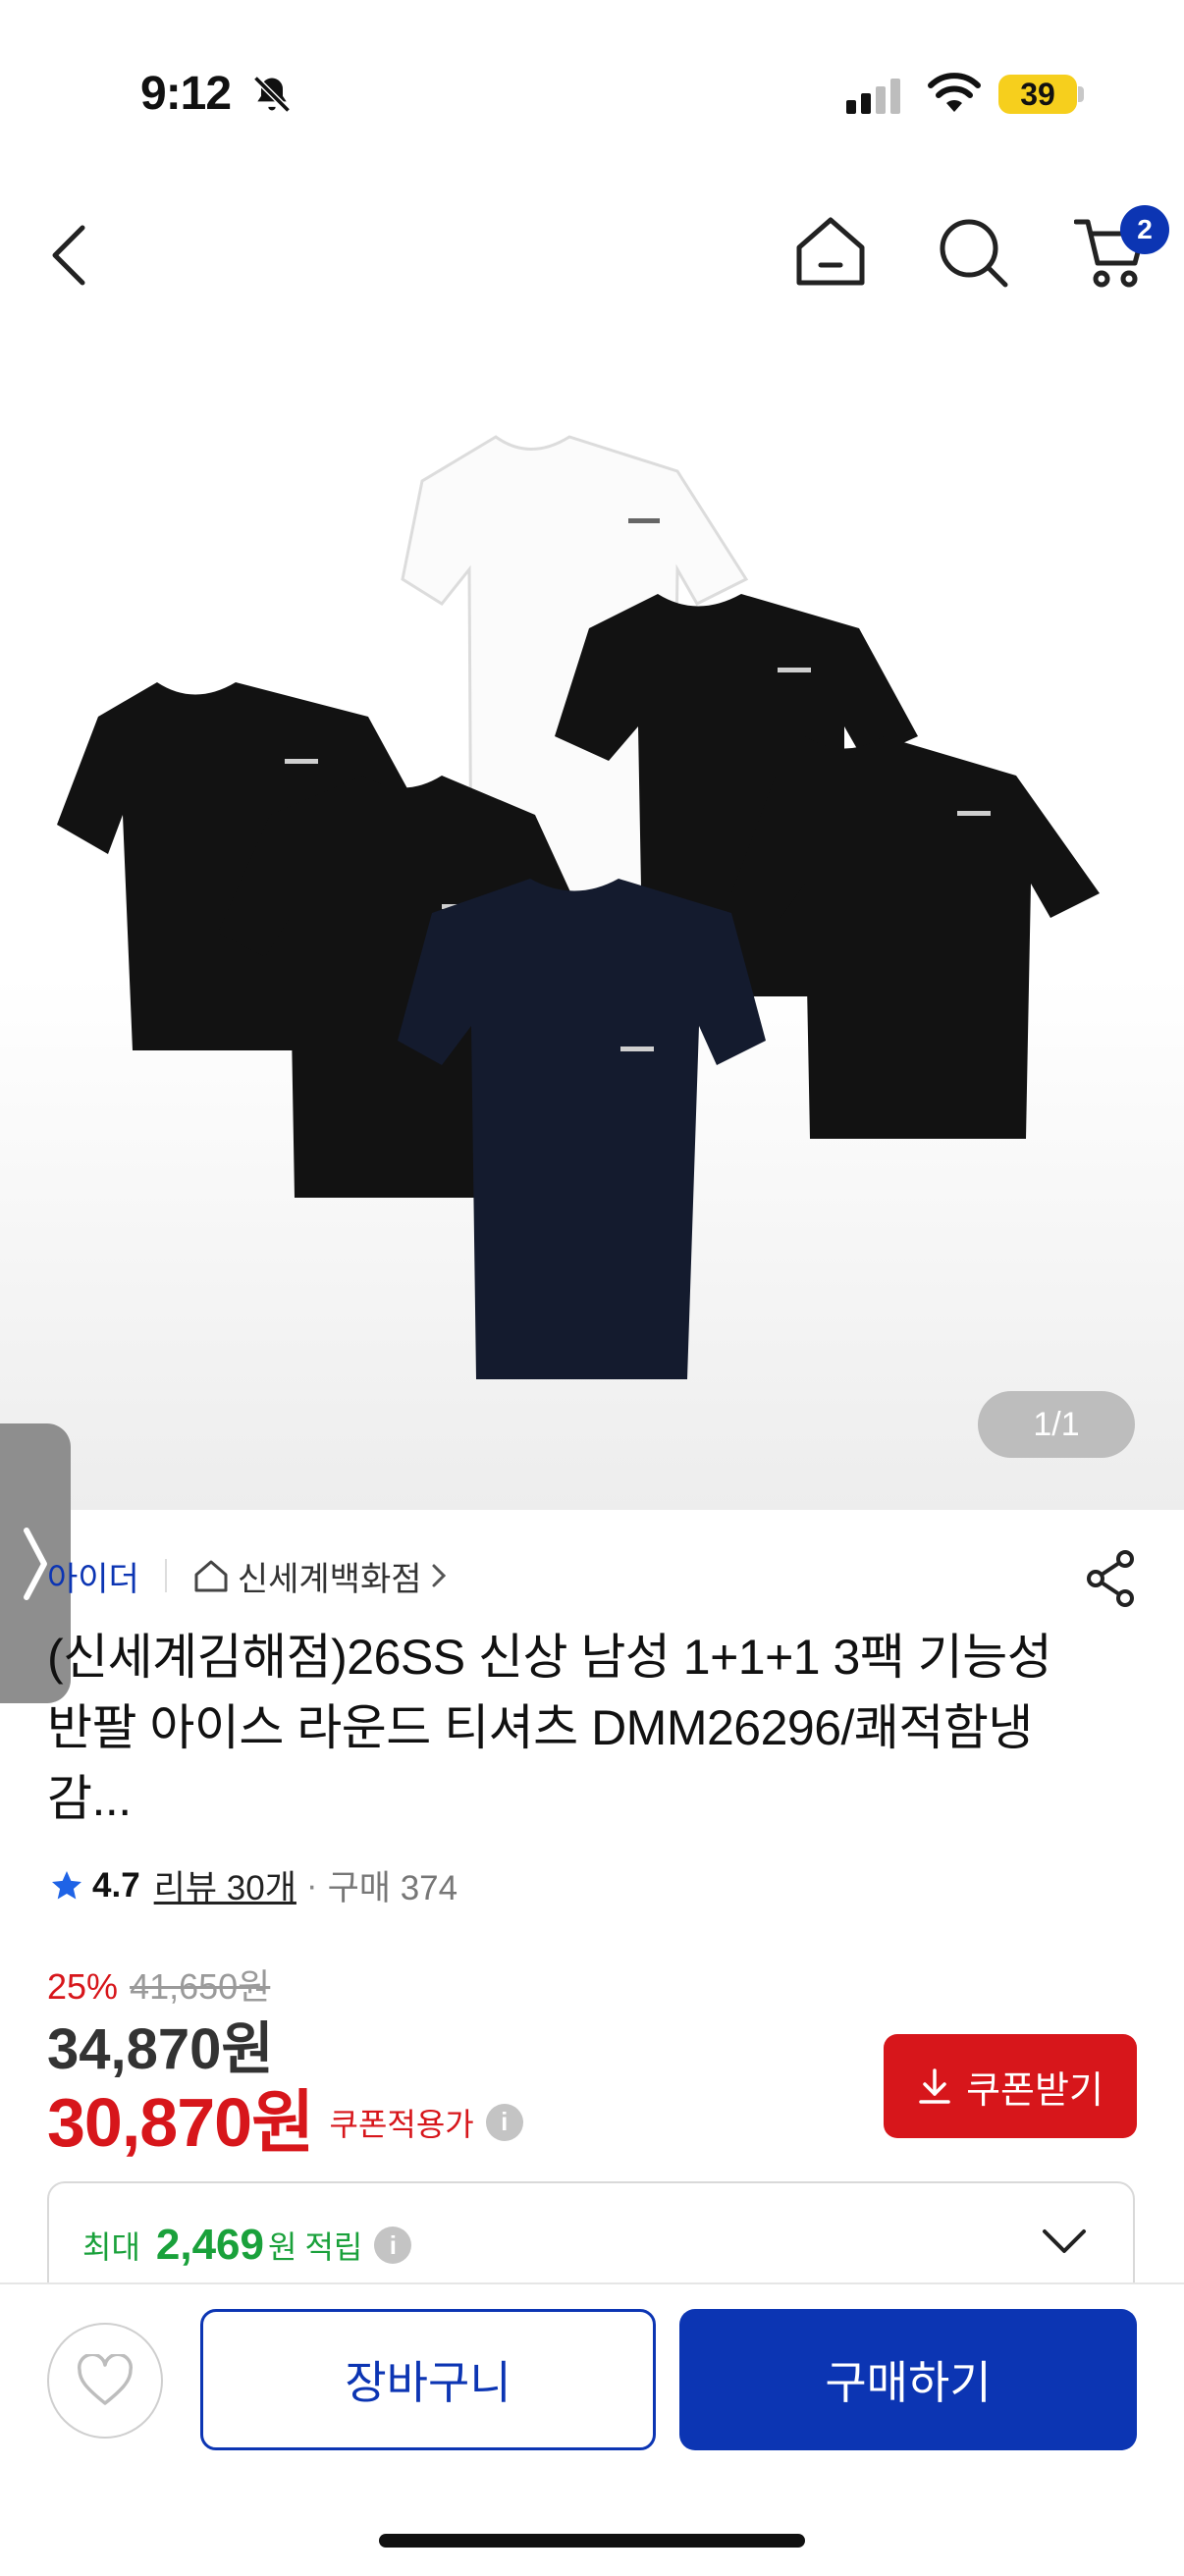  Describe the element at coordinates (83, 1986) in the screenshot. I see `discount-percent: 25%` at that location.